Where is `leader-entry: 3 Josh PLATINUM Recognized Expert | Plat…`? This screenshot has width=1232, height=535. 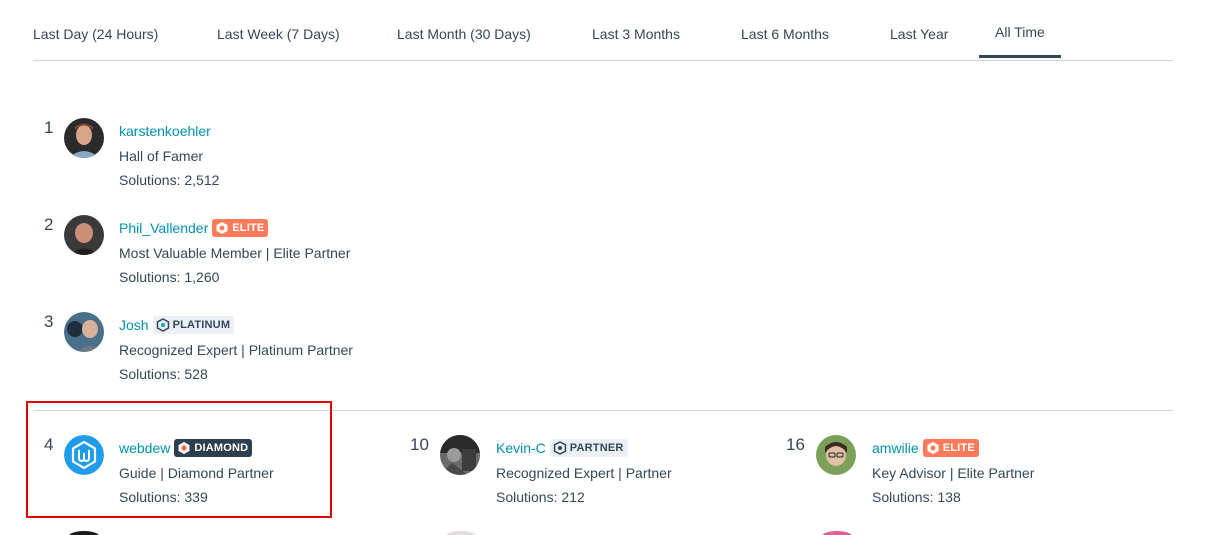
leader-entry: 3 Josh PLATINUM Recognized Expert | Plat… is located at coordinates (214, 352).